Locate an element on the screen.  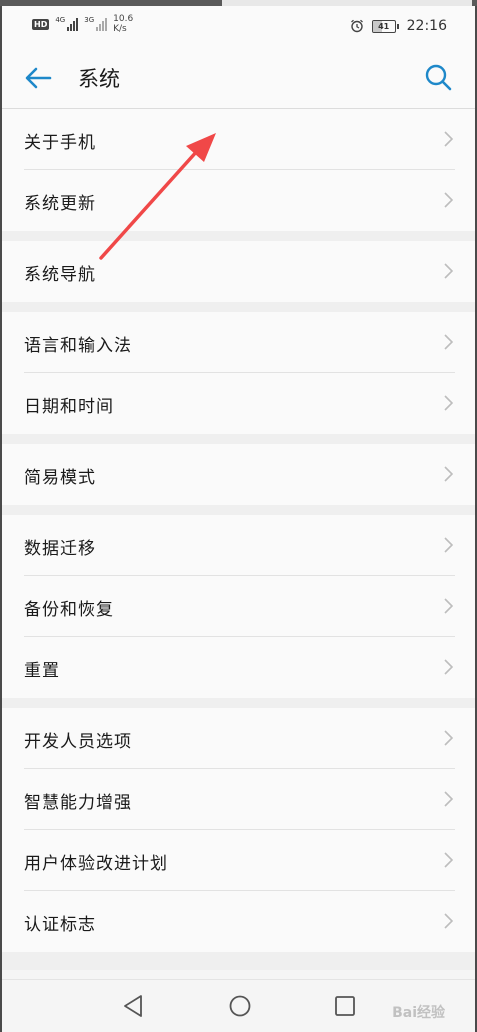
network-speed: 10.6 K/s is located at coordinates (123, 24).